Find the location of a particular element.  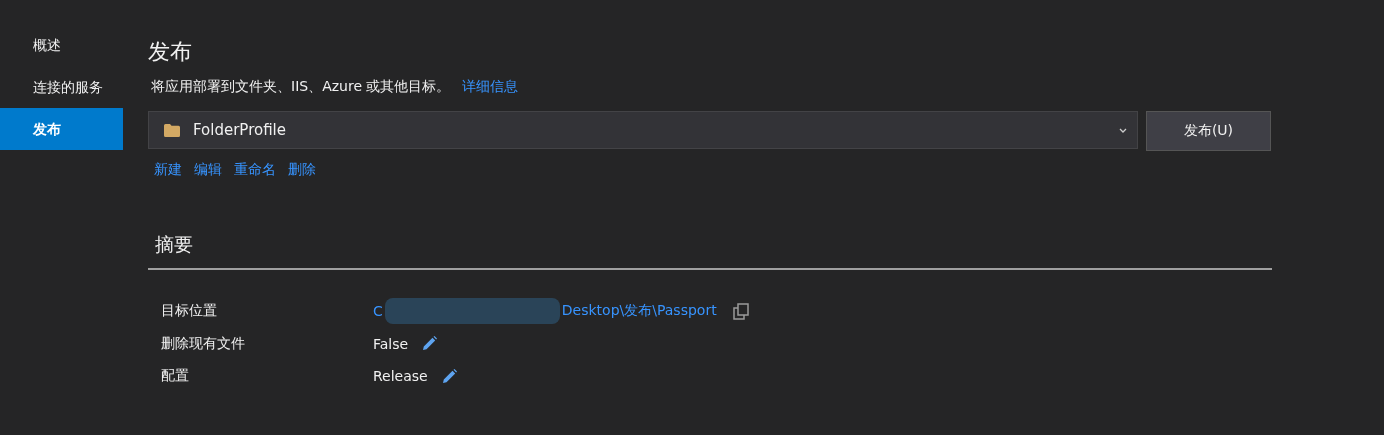

profile-action-link: 重命名 is located at coordinates (255, 170).